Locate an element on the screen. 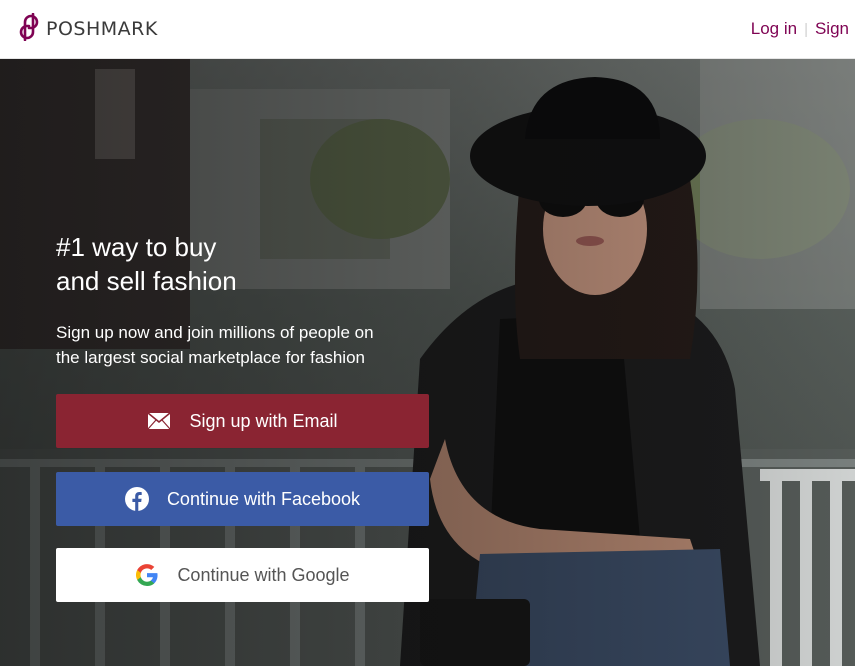  hero-headline: #1 way to buy and sell fashion is located at coordinates (216, 264).